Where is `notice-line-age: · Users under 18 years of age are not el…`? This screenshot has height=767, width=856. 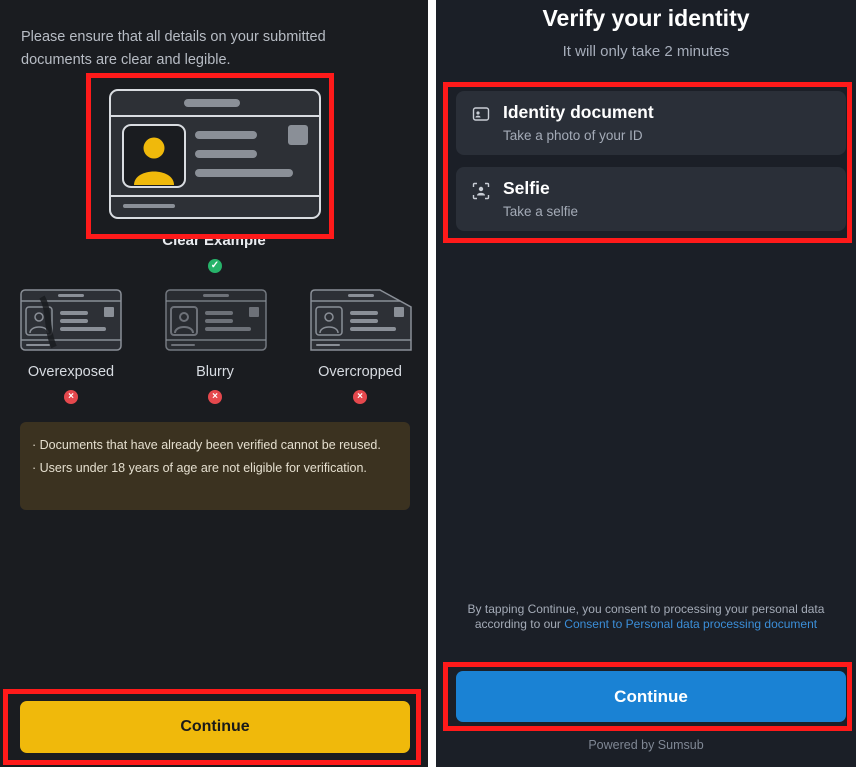
notice-line-age: · Users under 18 years of age are not el… is located at coordinates (199, 468).